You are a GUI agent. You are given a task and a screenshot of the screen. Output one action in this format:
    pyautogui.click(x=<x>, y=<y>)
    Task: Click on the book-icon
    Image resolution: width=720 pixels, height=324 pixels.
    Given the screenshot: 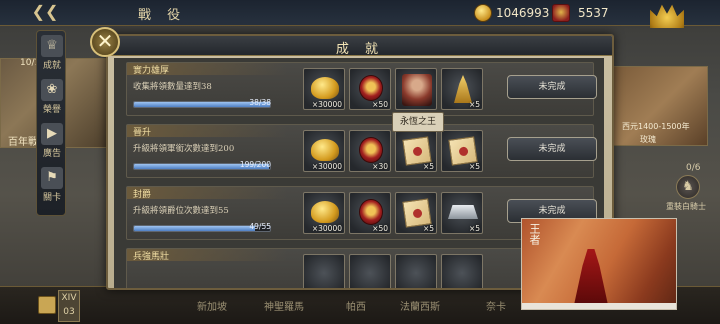 What is the action you would take?
    pyautogui.click(x=47, y=305)
    